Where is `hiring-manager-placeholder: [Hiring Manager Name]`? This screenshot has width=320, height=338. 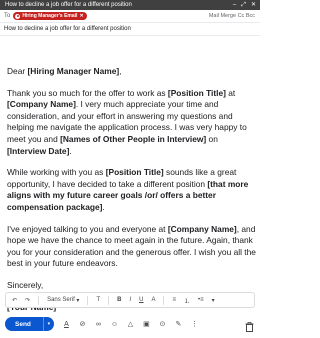
hiring-manager-placeholder: [Hiring Manager Name] is located at coordinates (73, 71).